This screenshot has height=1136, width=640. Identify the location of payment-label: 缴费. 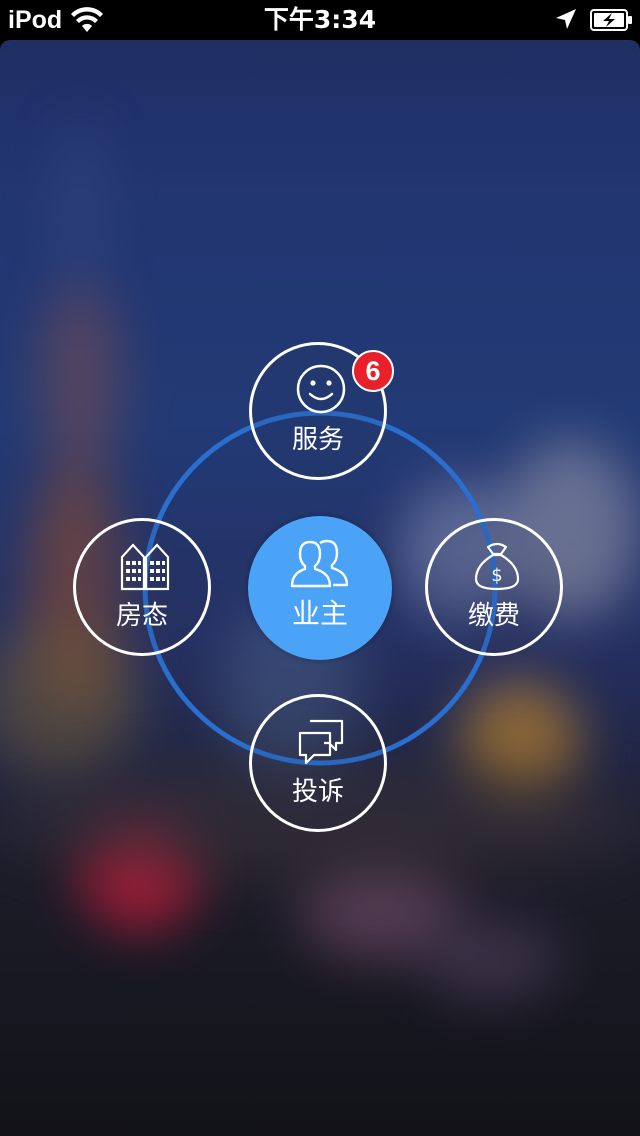
(493, 616).